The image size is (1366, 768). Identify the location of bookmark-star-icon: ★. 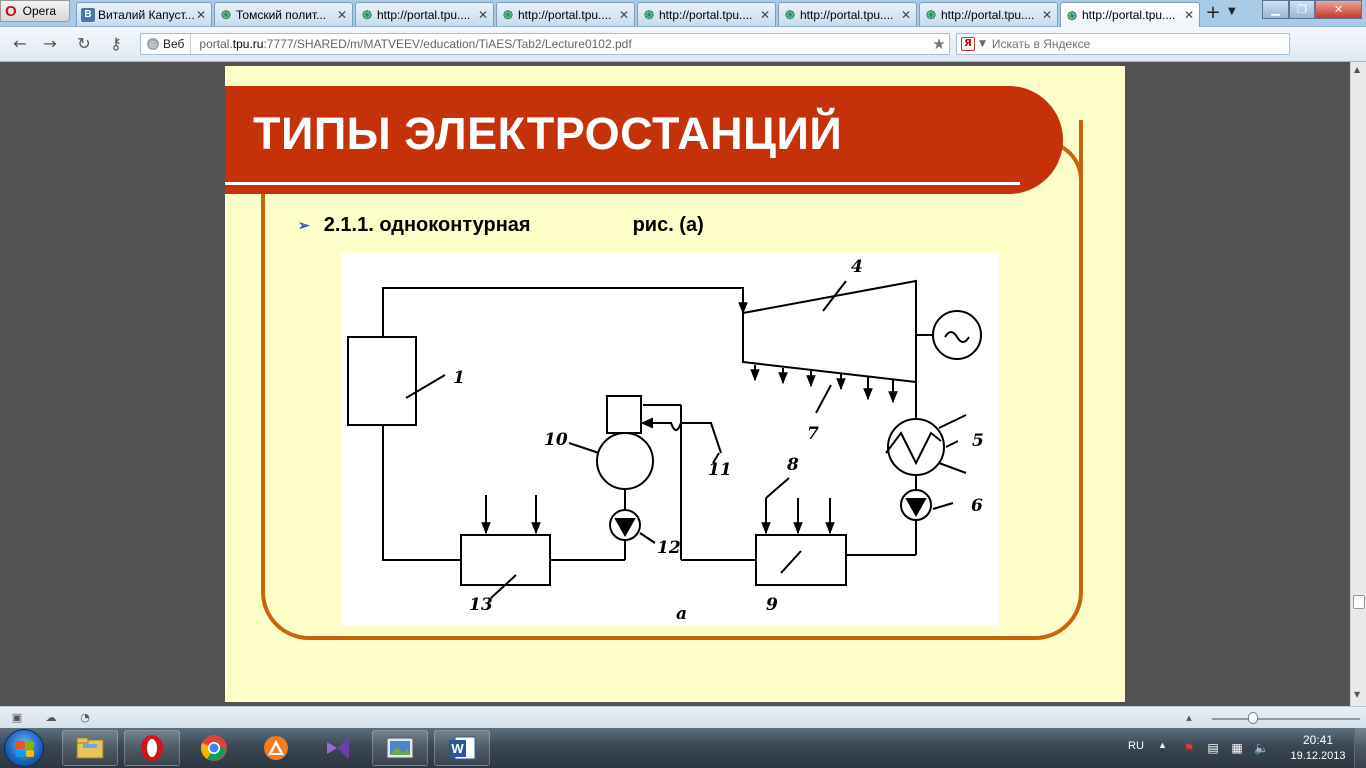
(939, 44).